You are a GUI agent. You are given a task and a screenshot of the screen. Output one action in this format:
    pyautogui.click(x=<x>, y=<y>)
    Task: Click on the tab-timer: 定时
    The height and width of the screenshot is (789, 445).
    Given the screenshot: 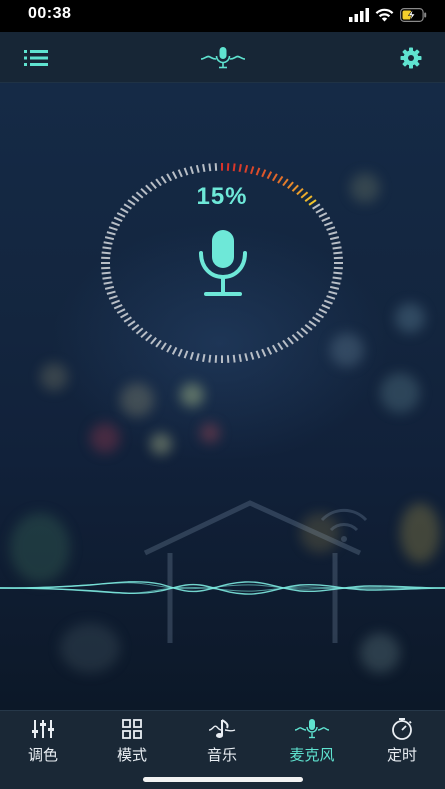 What is the action you would take?
    pyautogui.click(x=402, y=742)
    